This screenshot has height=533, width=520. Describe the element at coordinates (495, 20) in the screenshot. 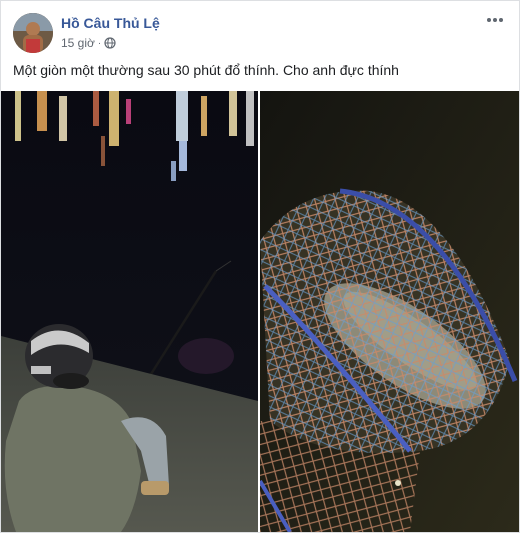

I see `more-options-icon` at that location.